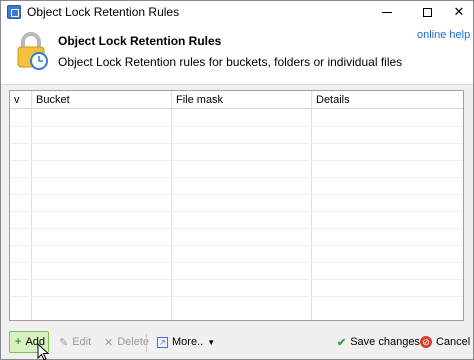 The width and height of the screenshot is (474, 360). What do you see at coordinates (211, 342) in the screenshot?
I see `chevron-down-icon: ▼` at bounding box center [211, 342].